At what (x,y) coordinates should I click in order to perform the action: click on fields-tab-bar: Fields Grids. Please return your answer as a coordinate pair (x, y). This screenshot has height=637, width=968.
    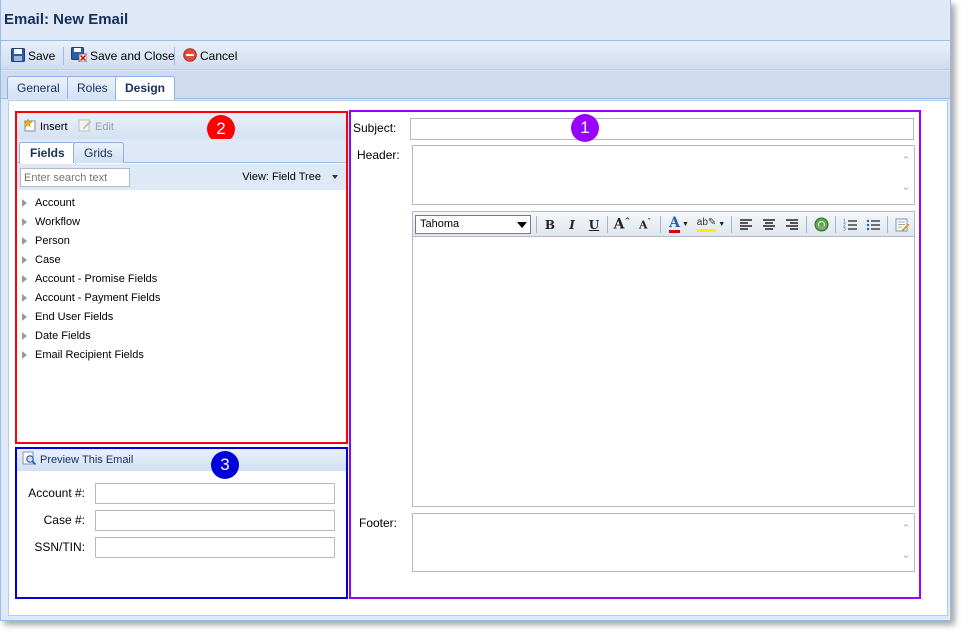
    Looking at the image, I should click on (181, 151).